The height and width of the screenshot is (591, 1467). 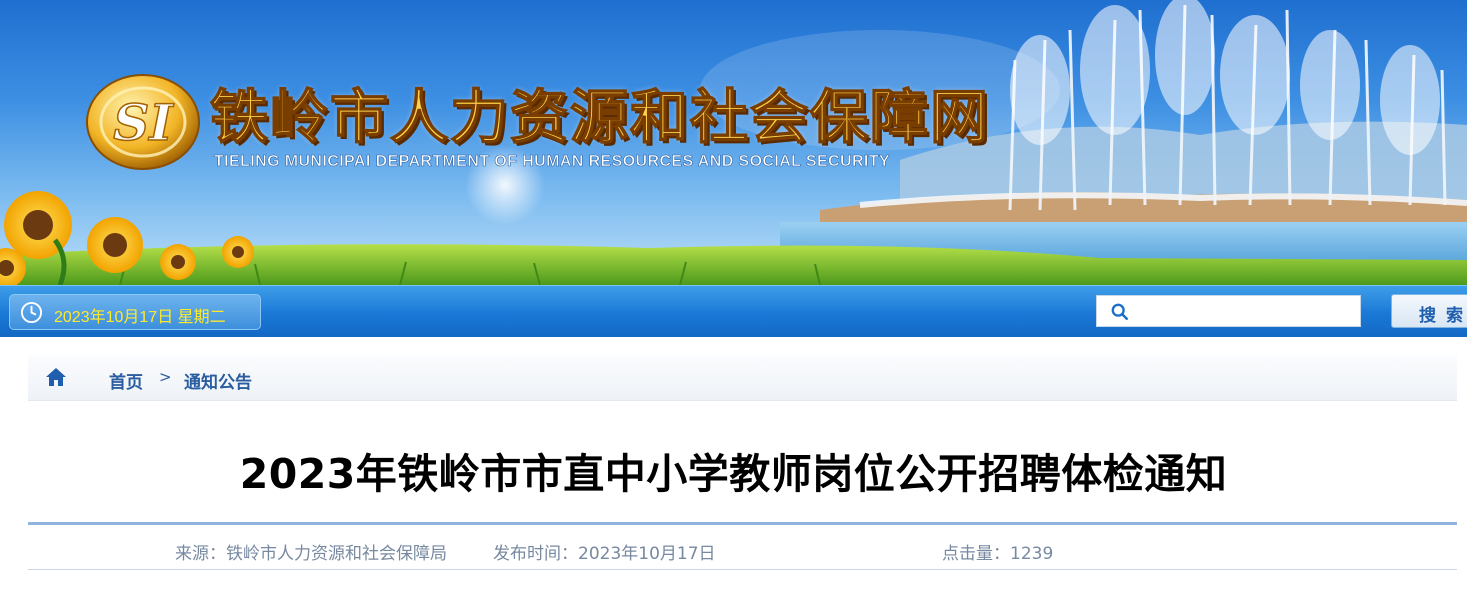 What do you see at coordinates (742, 378) in the screenshot?
I see `breadcrumb: 首页 > 通知公告` at bounding box center [742, 378].